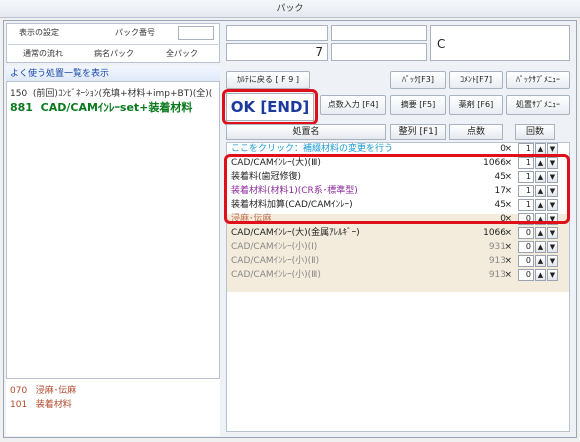 The width and height of the screenshot is (580, 442). Describe the element at coordinates (396, 275) in the screenshot. I see `table-row: CAD/CAMｲﾝﾚｰ(小)(Ⅲ) 913 × 0 ▲ ▼` at that location.